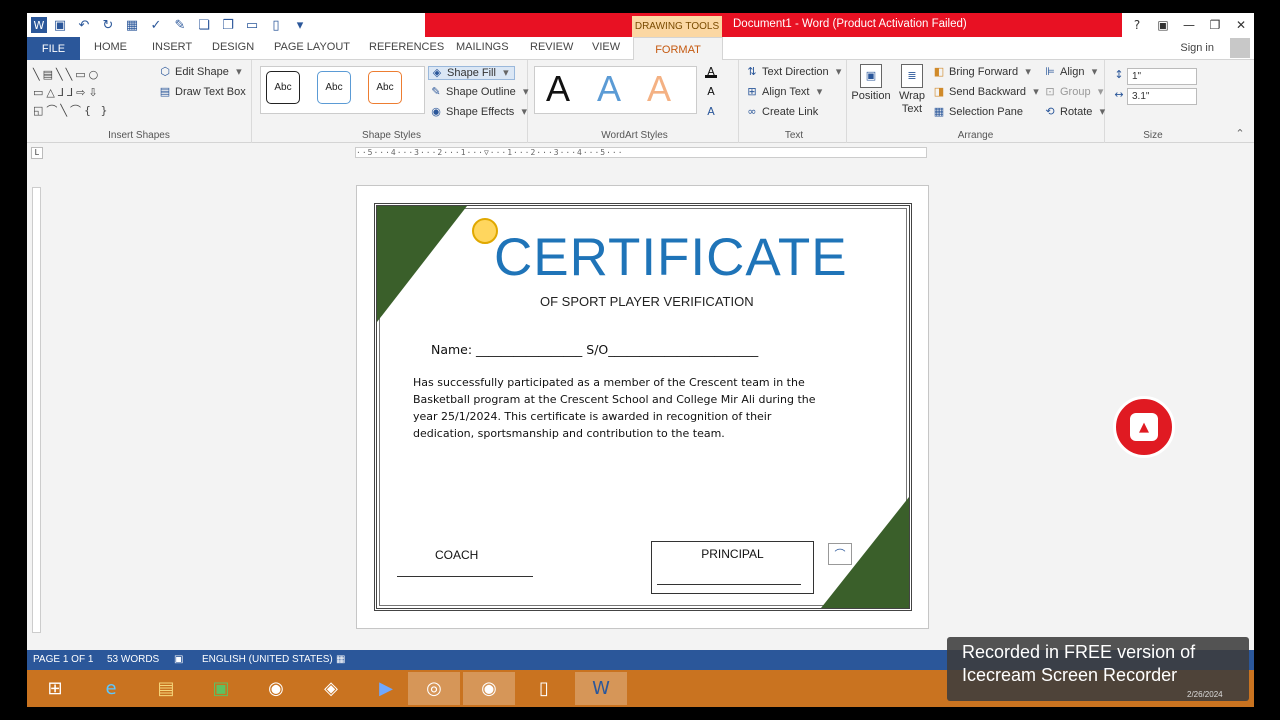  I want to click on shape-fill-label: Shape Fill, so click(471, 73).